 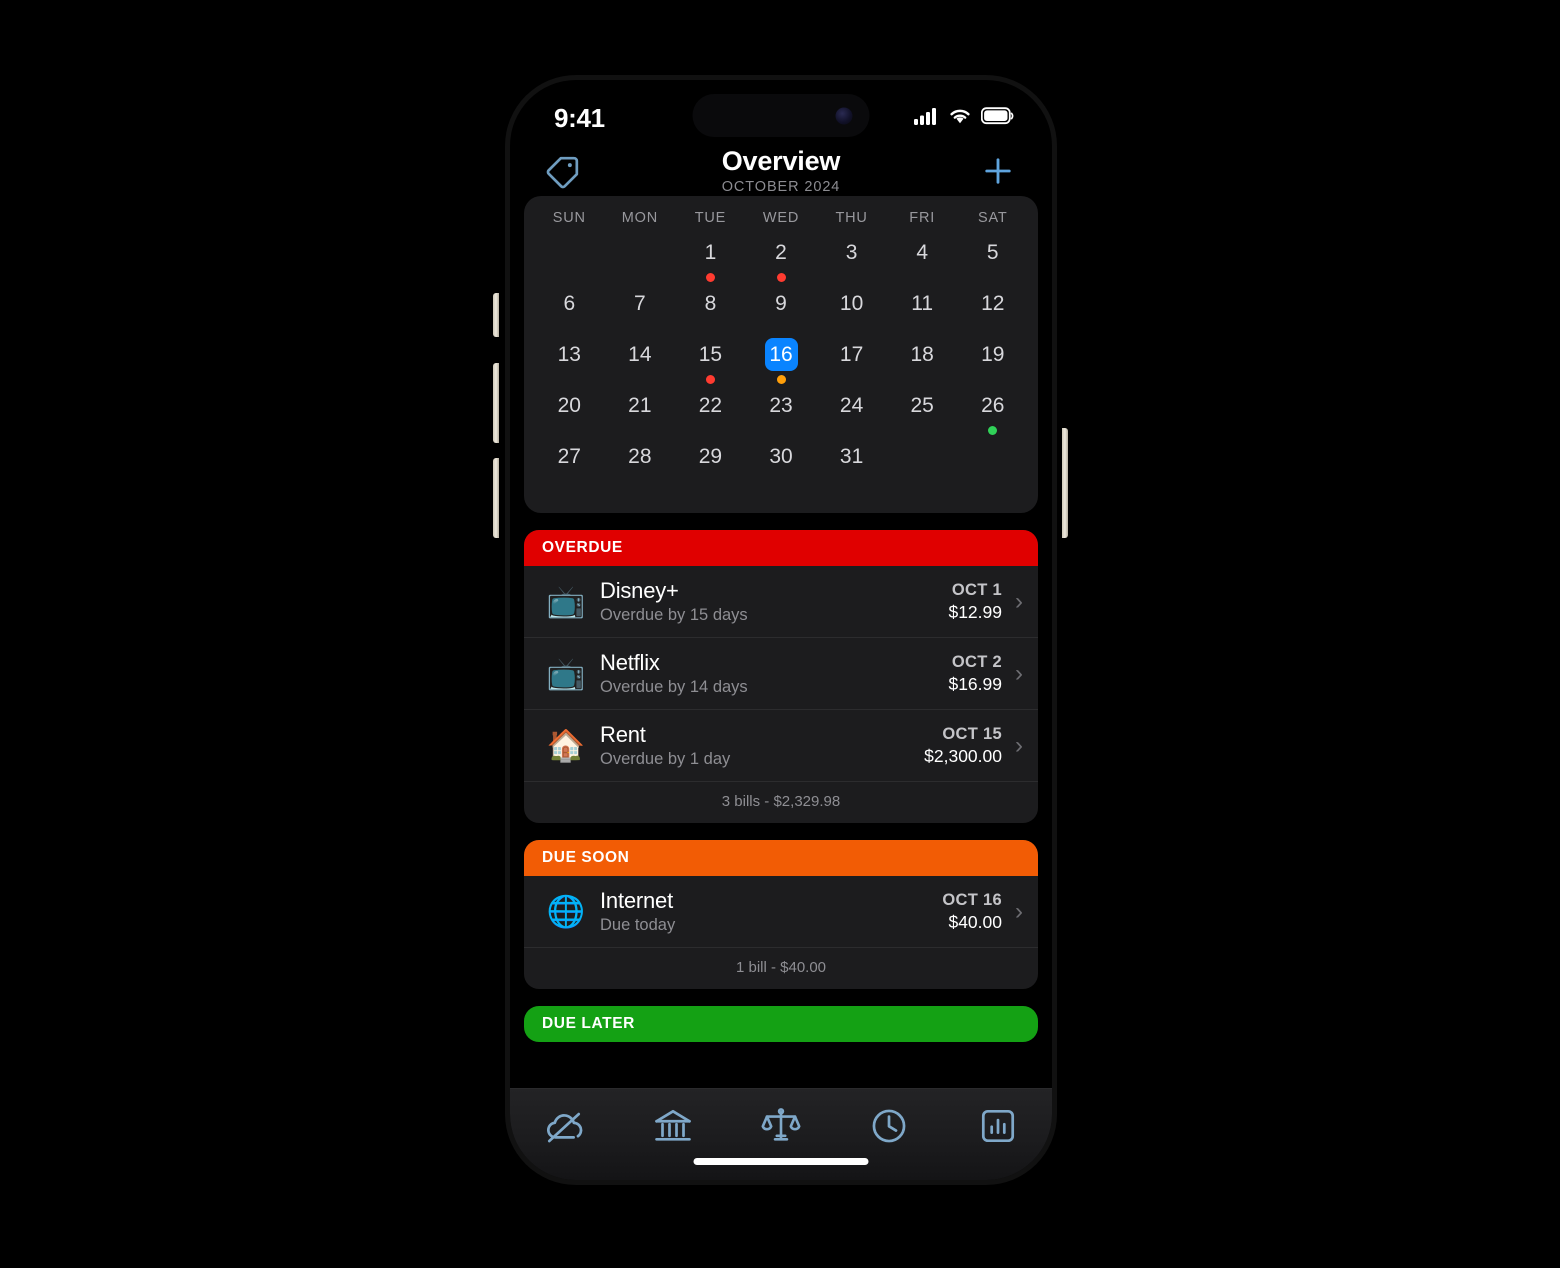 I want to click on calendar-day-27: 27, so click(x=569, y=465).